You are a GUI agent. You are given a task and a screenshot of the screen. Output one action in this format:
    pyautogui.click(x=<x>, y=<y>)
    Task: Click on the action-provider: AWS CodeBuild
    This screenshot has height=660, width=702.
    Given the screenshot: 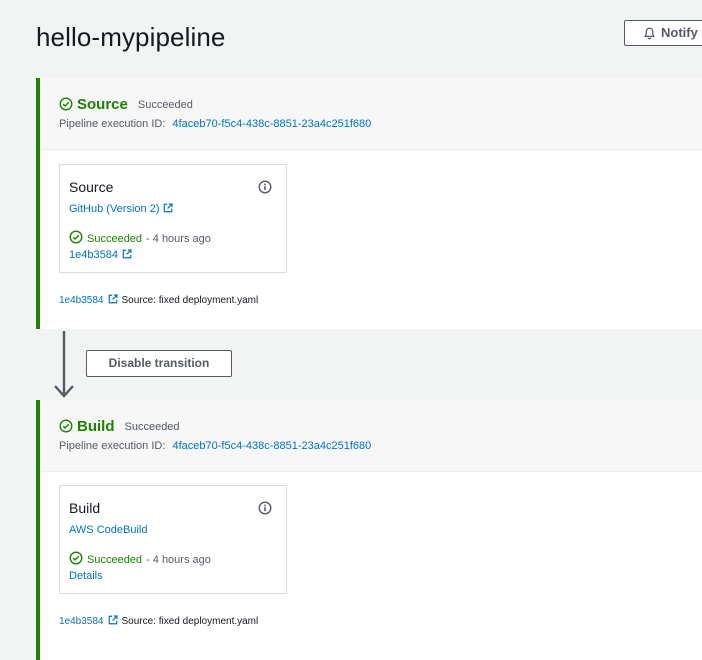 What is the action you would take?
    pyautogui.click(x=108, y=530)
    